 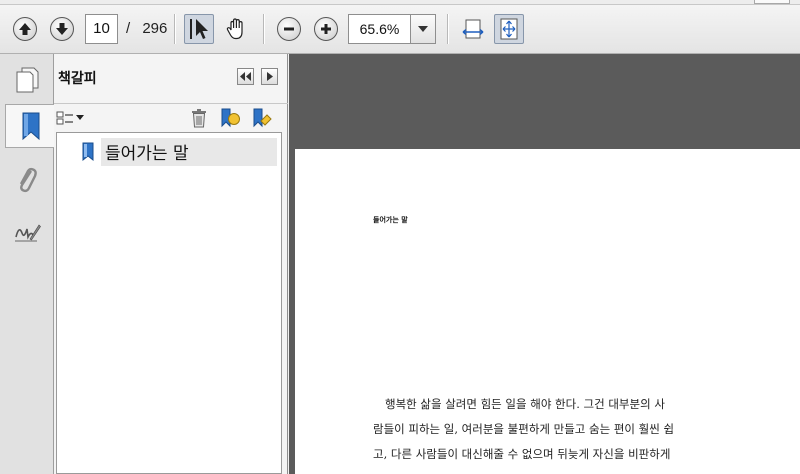 I want to click on main-toolbar: 10 / 296 65.6%, so click(x=400, y=27).